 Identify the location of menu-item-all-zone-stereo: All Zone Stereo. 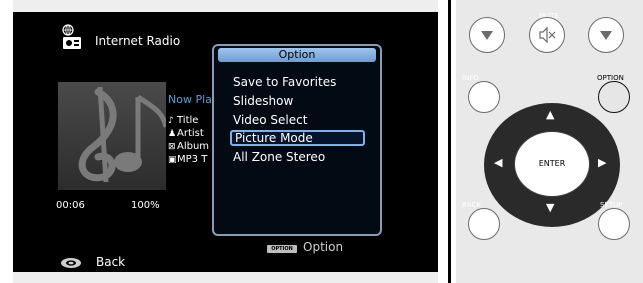
(297, 157).